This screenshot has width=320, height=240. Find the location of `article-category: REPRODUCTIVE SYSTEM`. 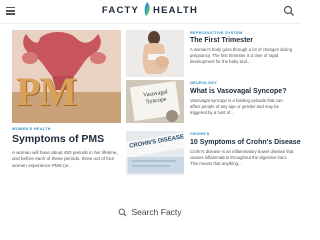

article-category: REPRODUCTIVE SYSTEM is located at coordinates (216, 33).